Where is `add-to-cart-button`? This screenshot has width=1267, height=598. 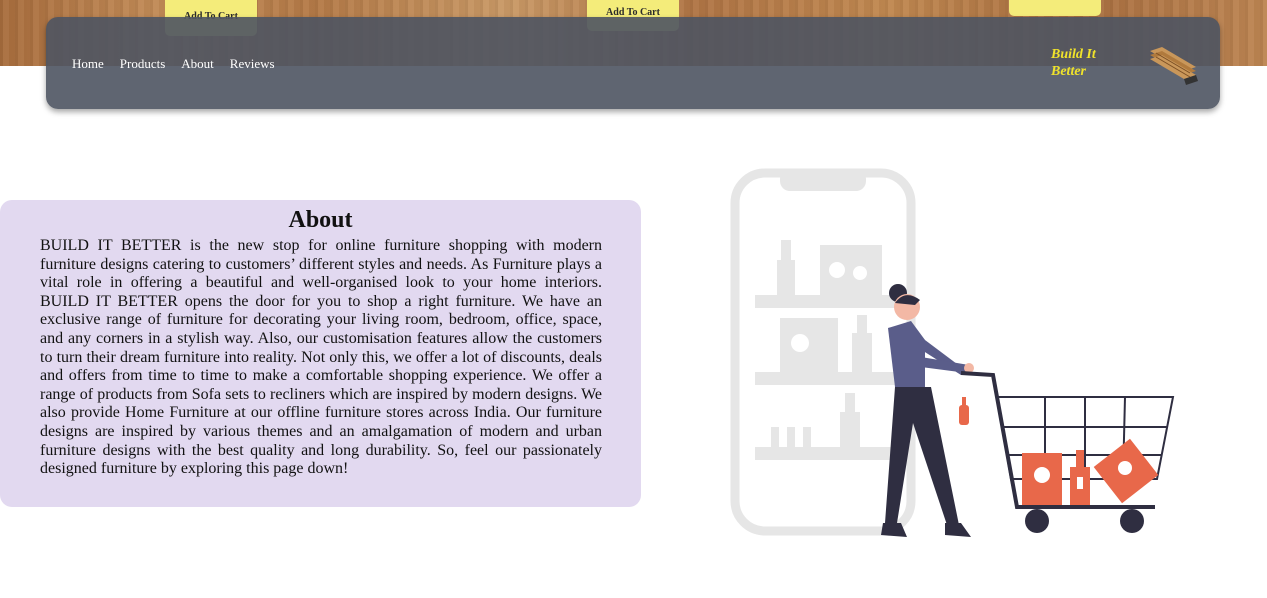
add-to-cart-button is located at coordinates (1055, 8).